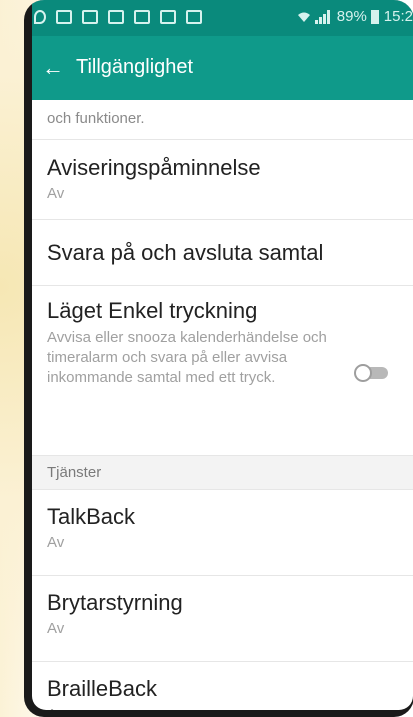  What do you see at coordinates (222, 120) in the screenshot?
I see `list-item-partial: · och funktioner.` at bounding box center [222, 120].